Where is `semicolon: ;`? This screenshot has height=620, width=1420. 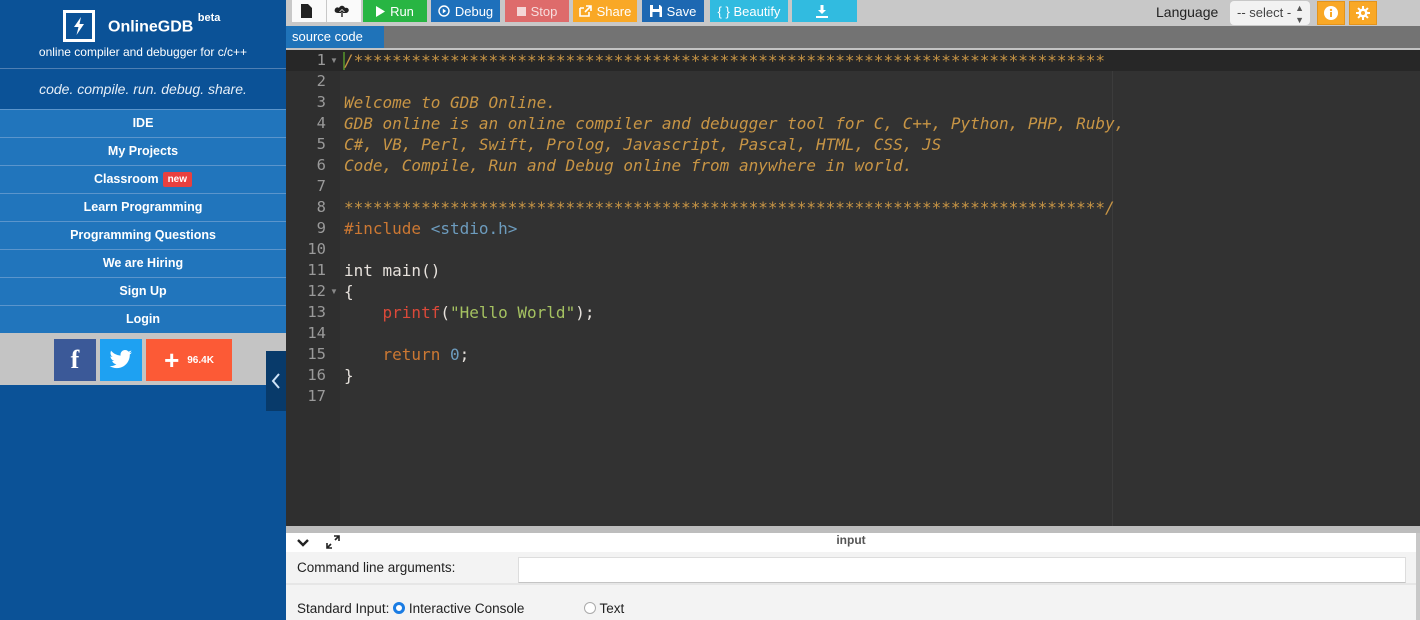 semicolon: ; is located at coordinates (464, 354).